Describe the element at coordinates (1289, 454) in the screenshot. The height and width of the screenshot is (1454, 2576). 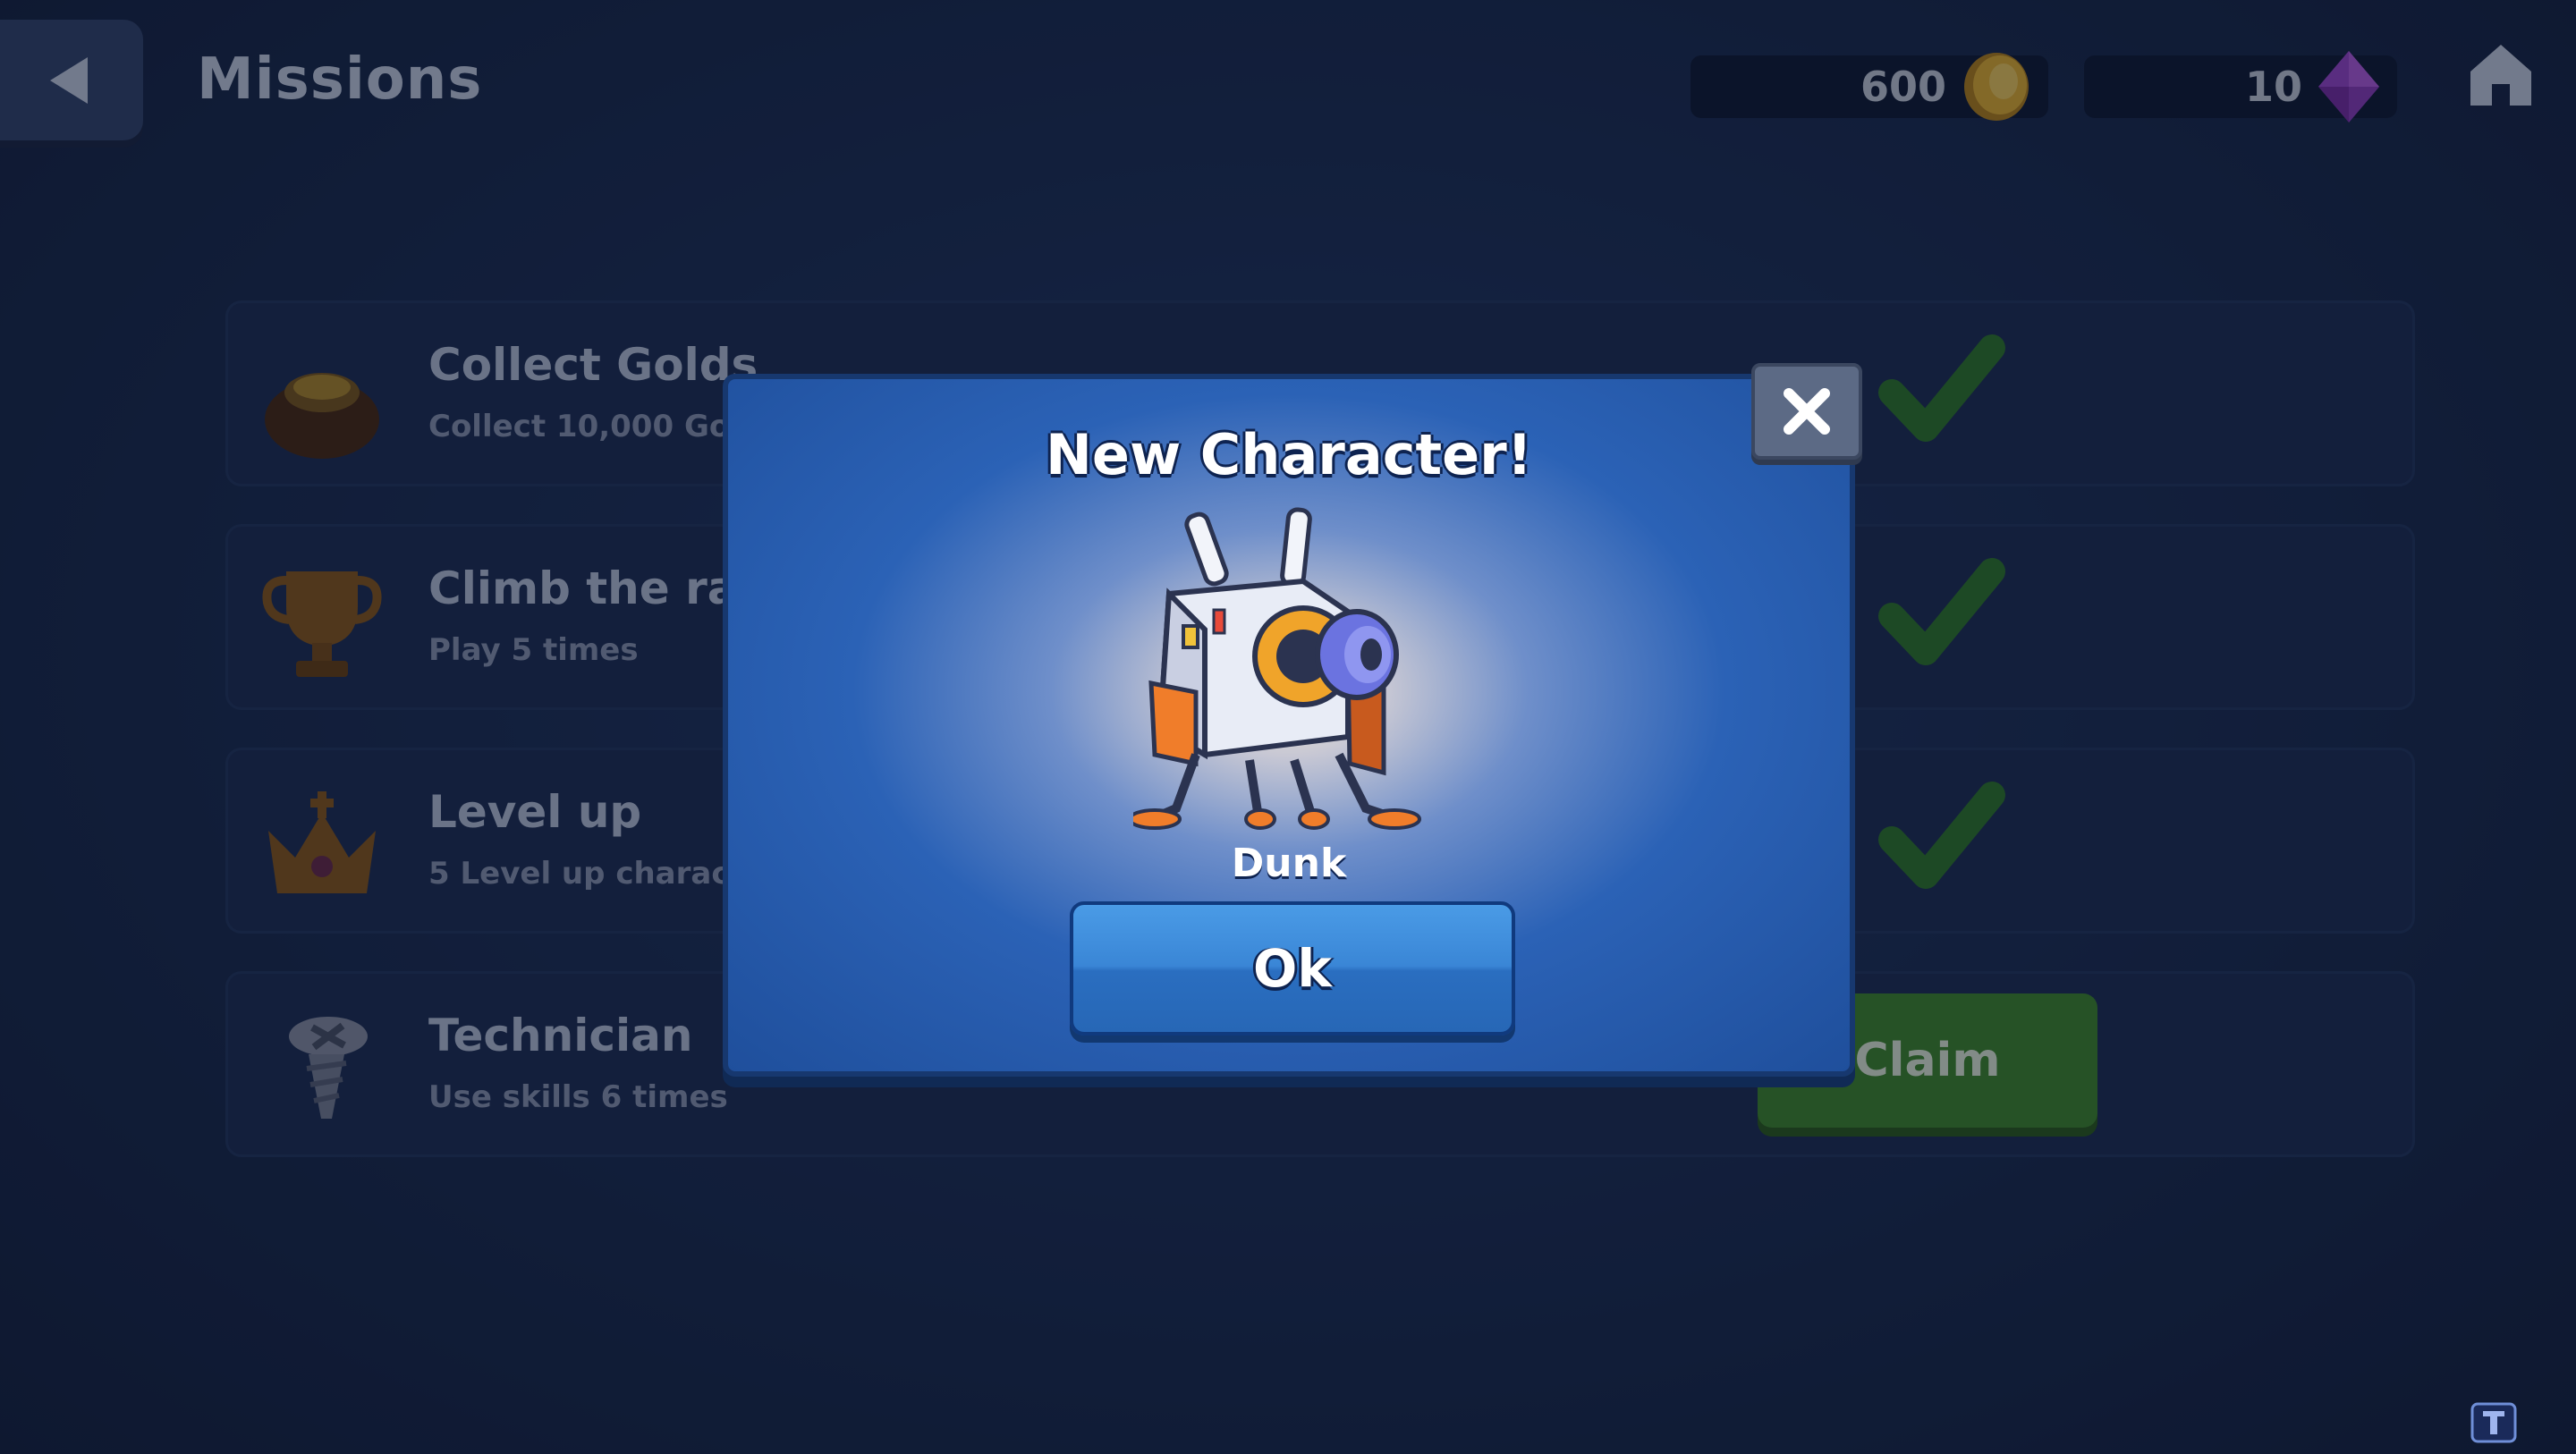
I see `dialog-title: New Character!` at that location.